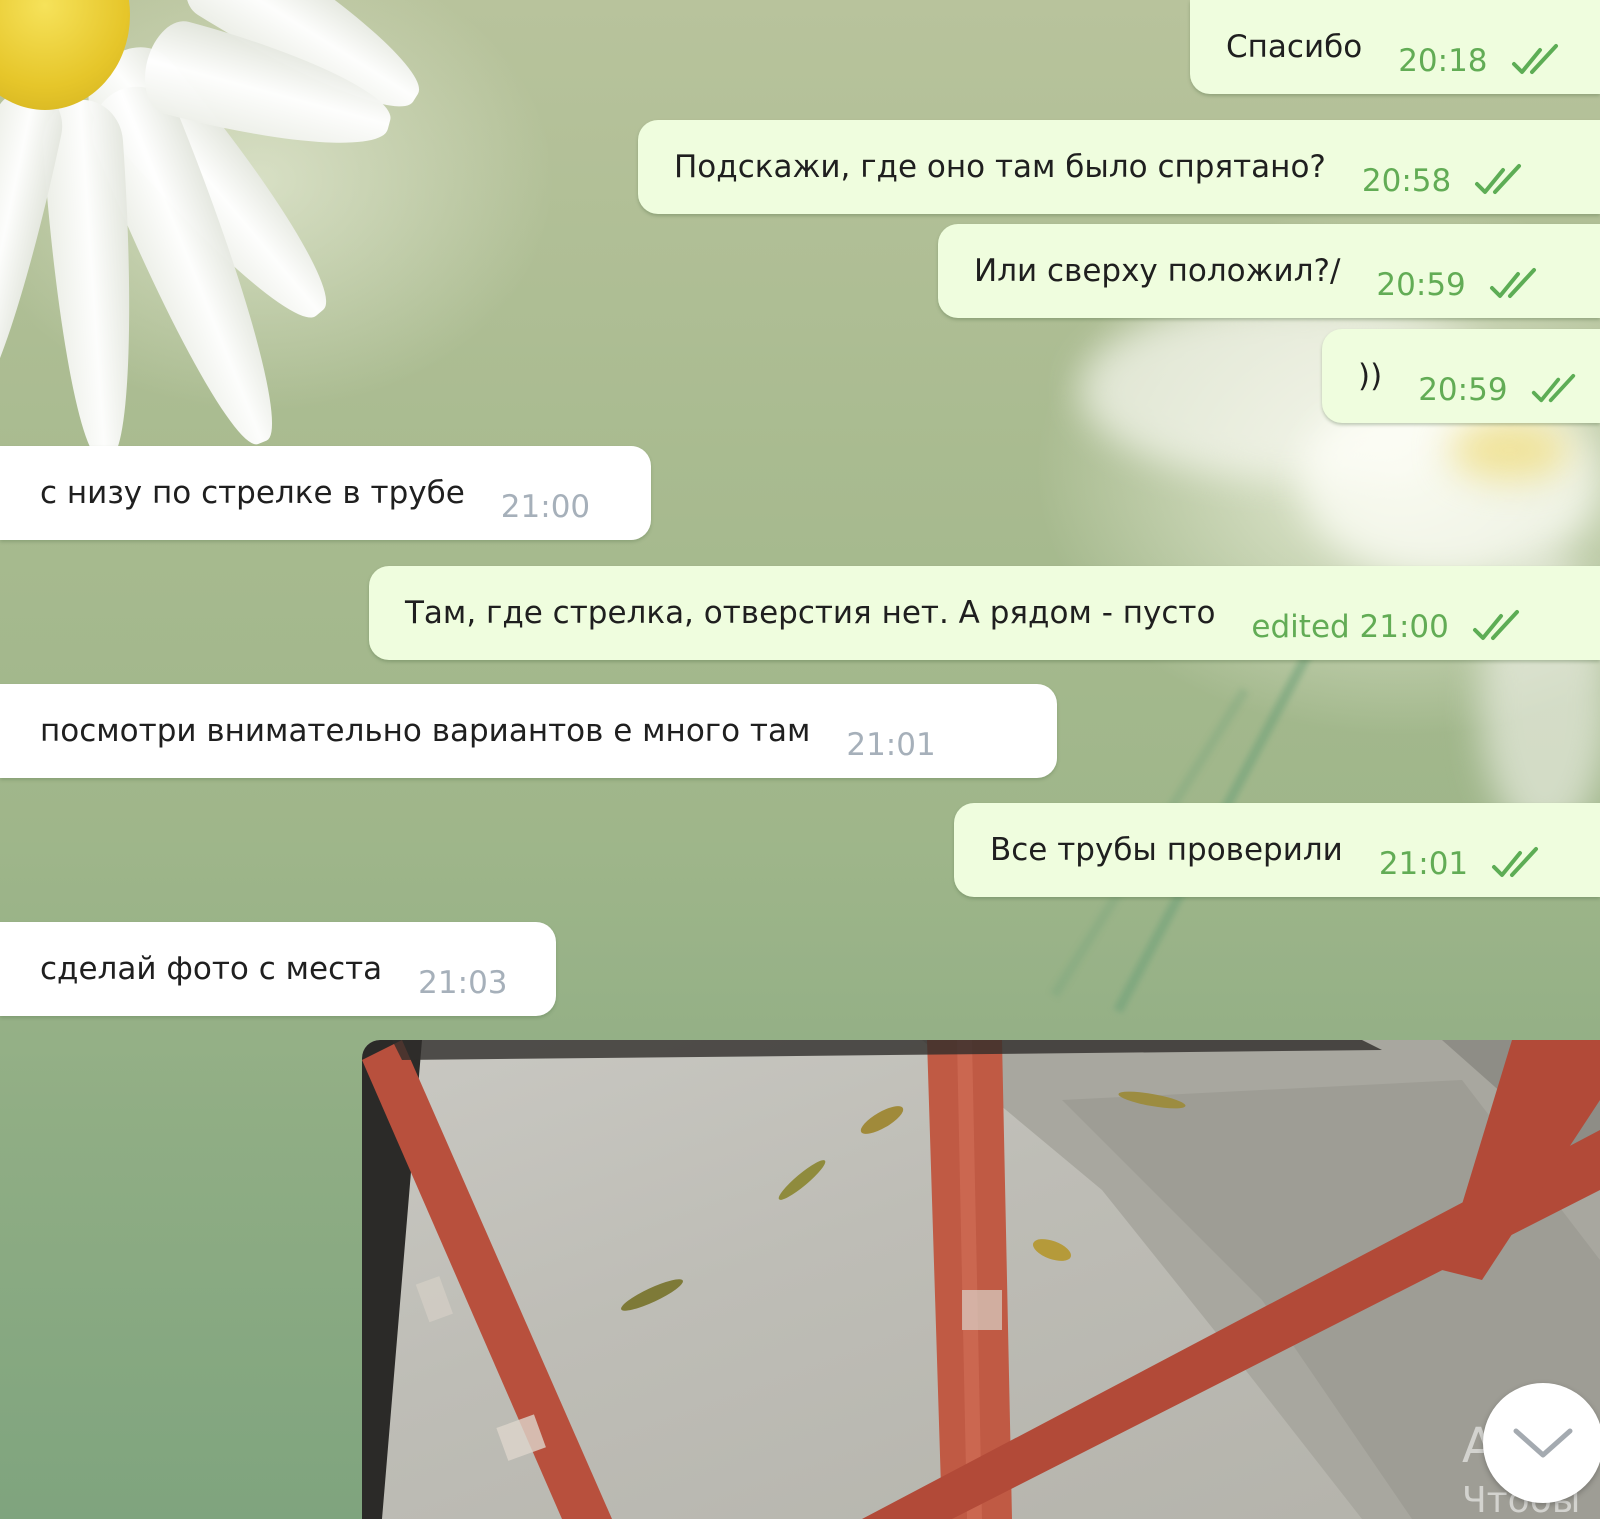  Describe the element at coordinates (252, 493) in the screenshot. I see `message-text: с низу по стрелке в трубе` at that location.